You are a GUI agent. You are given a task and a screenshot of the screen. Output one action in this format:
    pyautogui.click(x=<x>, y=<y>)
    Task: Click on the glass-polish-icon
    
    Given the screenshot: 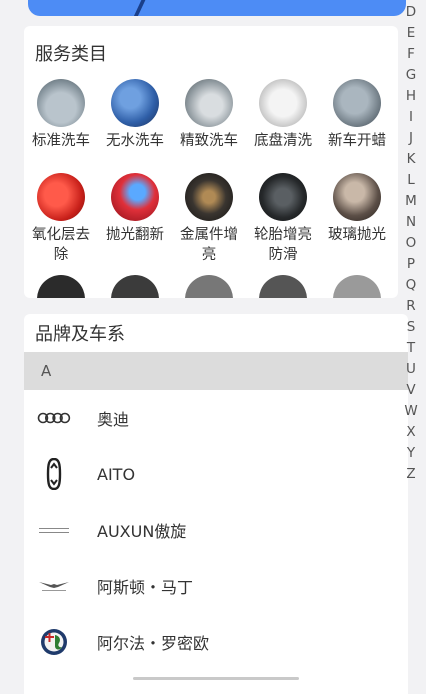 What is the action you would take?
    pyautogui.click(x=357, y=197)
    